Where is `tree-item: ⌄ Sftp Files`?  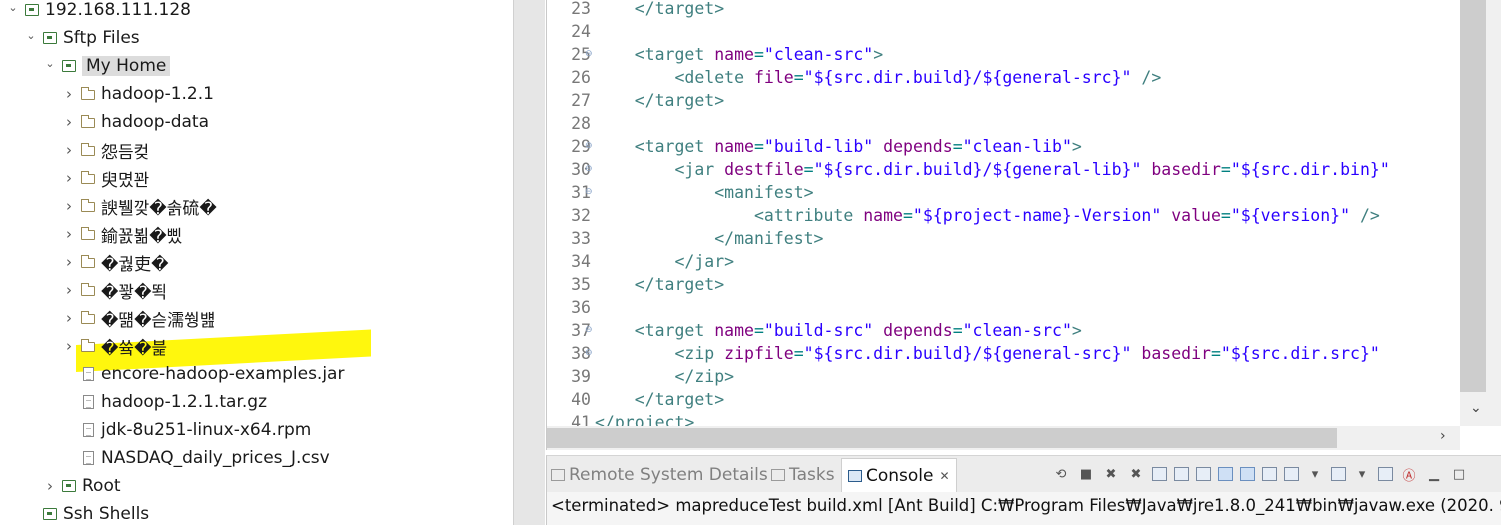
tree-item: ⌄ Sftp Files is located at coordinates (81, 38).